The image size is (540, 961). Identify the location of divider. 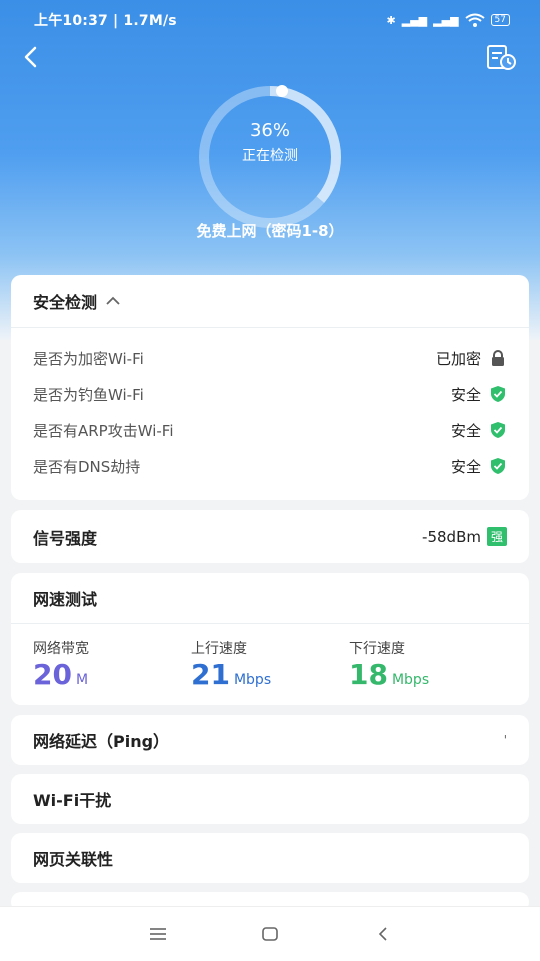
(270, 327).